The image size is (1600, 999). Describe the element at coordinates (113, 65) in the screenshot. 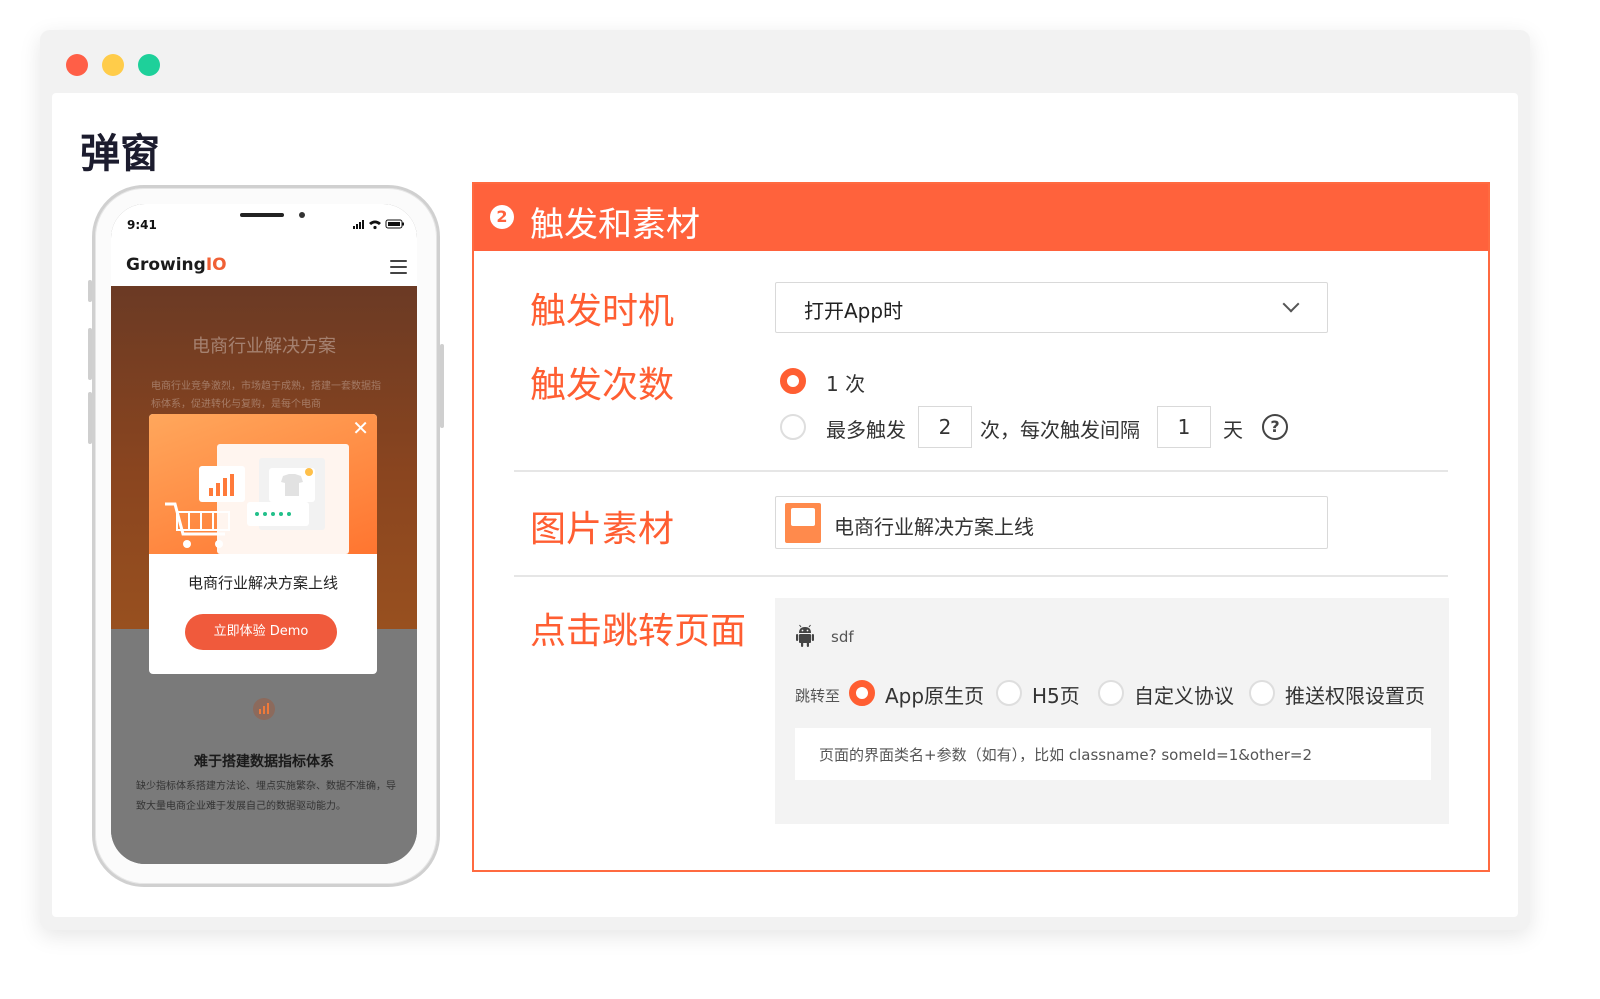

I see `minimize-dot` at that location.